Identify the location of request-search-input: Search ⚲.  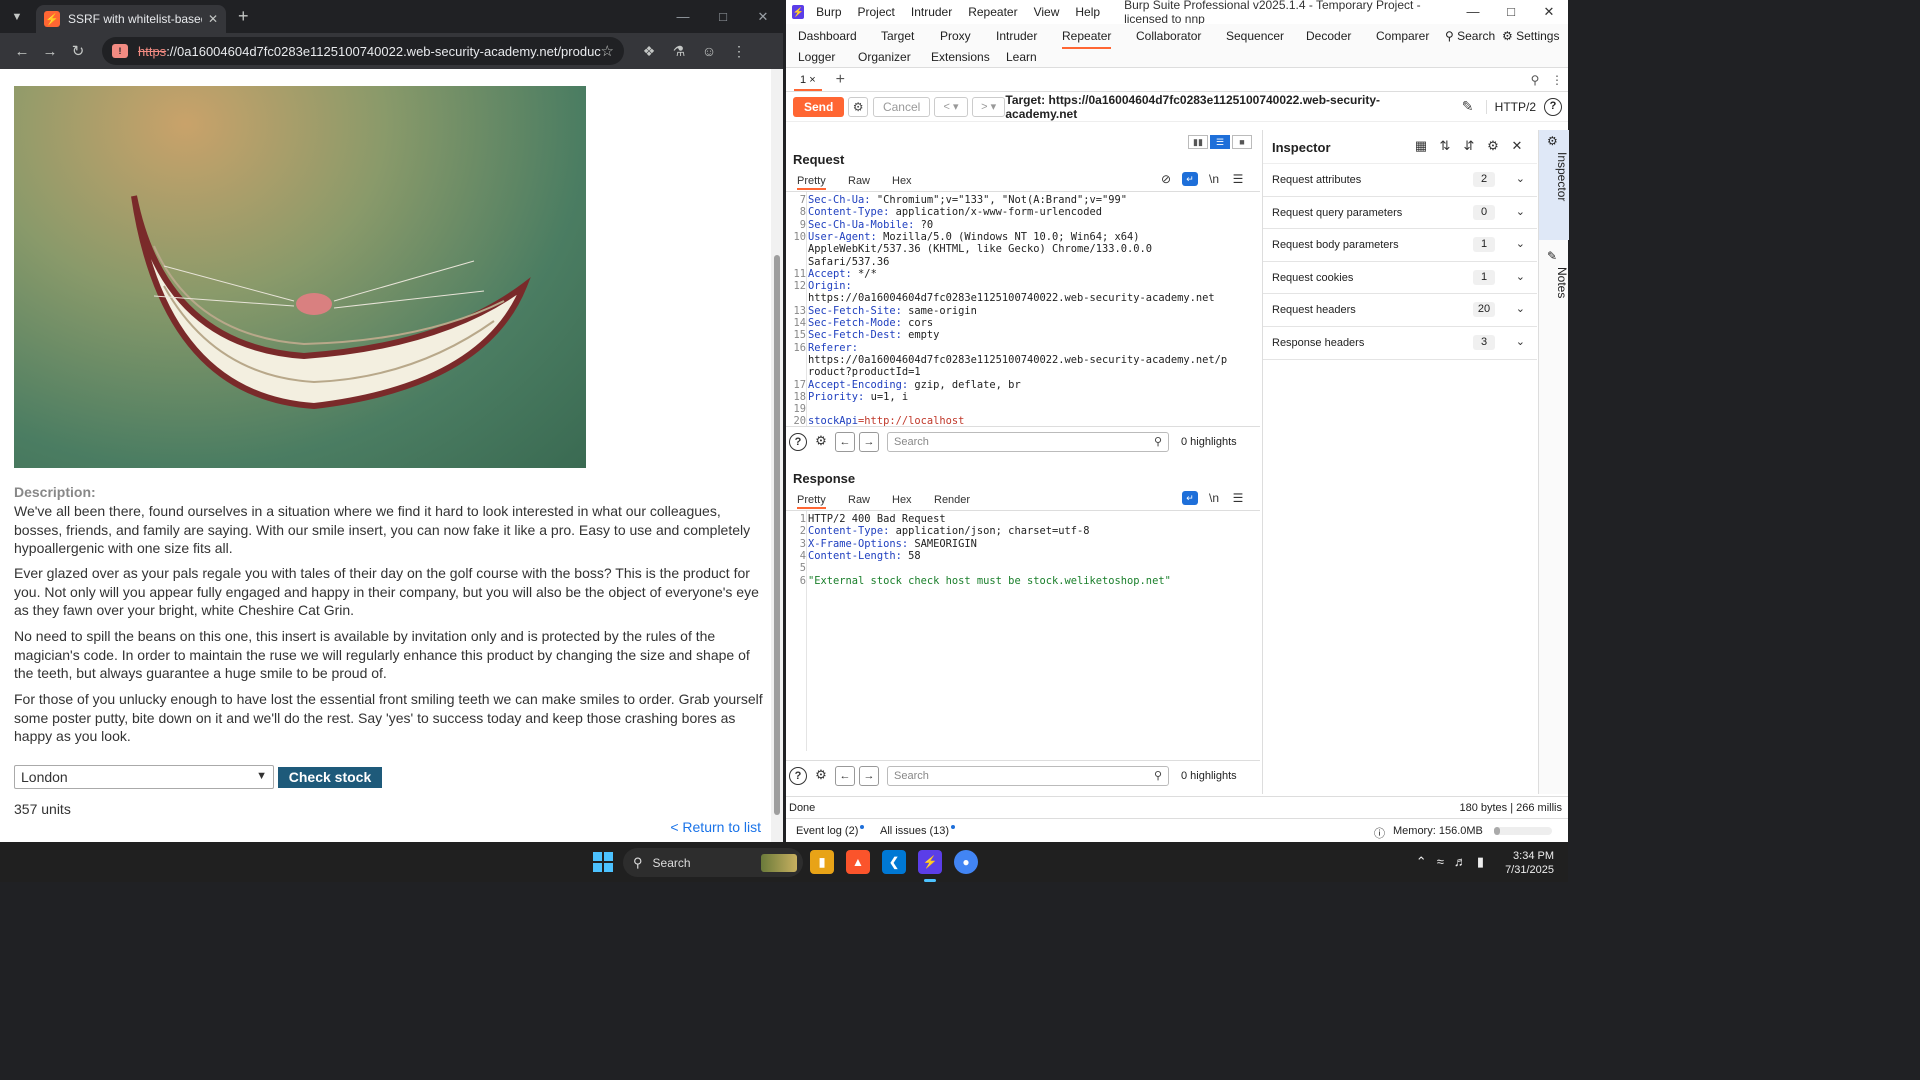
(1028, 441).